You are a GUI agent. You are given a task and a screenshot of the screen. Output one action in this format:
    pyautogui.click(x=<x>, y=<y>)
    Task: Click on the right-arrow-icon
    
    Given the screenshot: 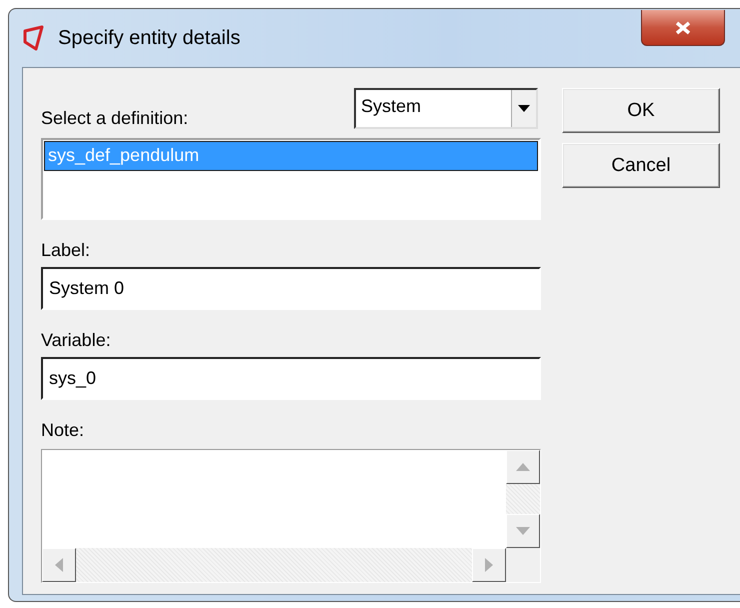 What is the action you would take?
    pyautogui.click(x=489, y=565)
    